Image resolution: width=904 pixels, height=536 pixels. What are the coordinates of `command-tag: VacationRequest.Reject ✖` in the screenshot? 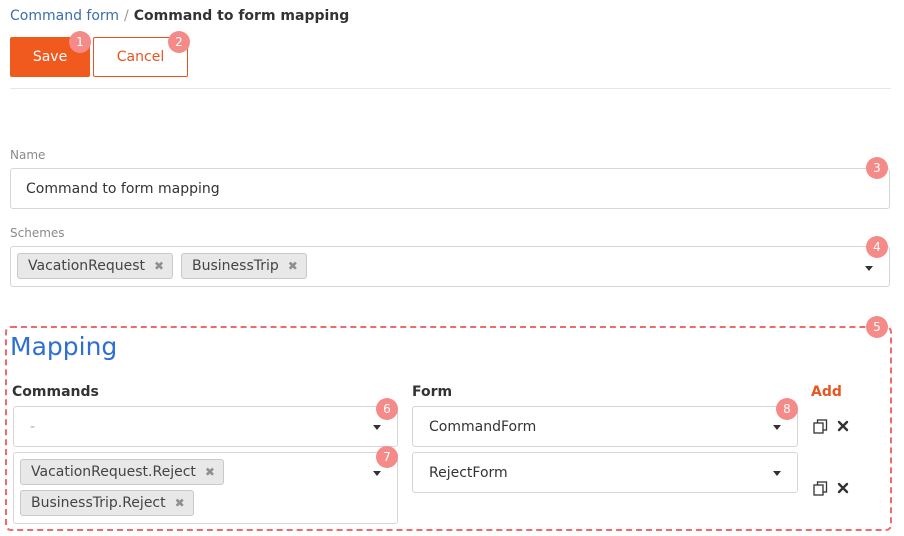 It's located at (122, 472).